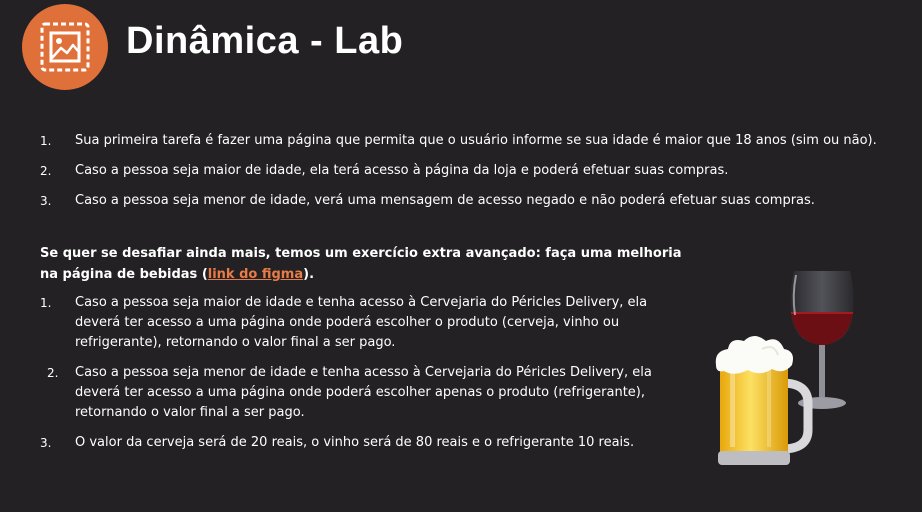 The width and height of the screenshot is (922, 512). Describe the element at coordinates (764, 400) in the screenshot. I see `beer-mug-icon` at that location.